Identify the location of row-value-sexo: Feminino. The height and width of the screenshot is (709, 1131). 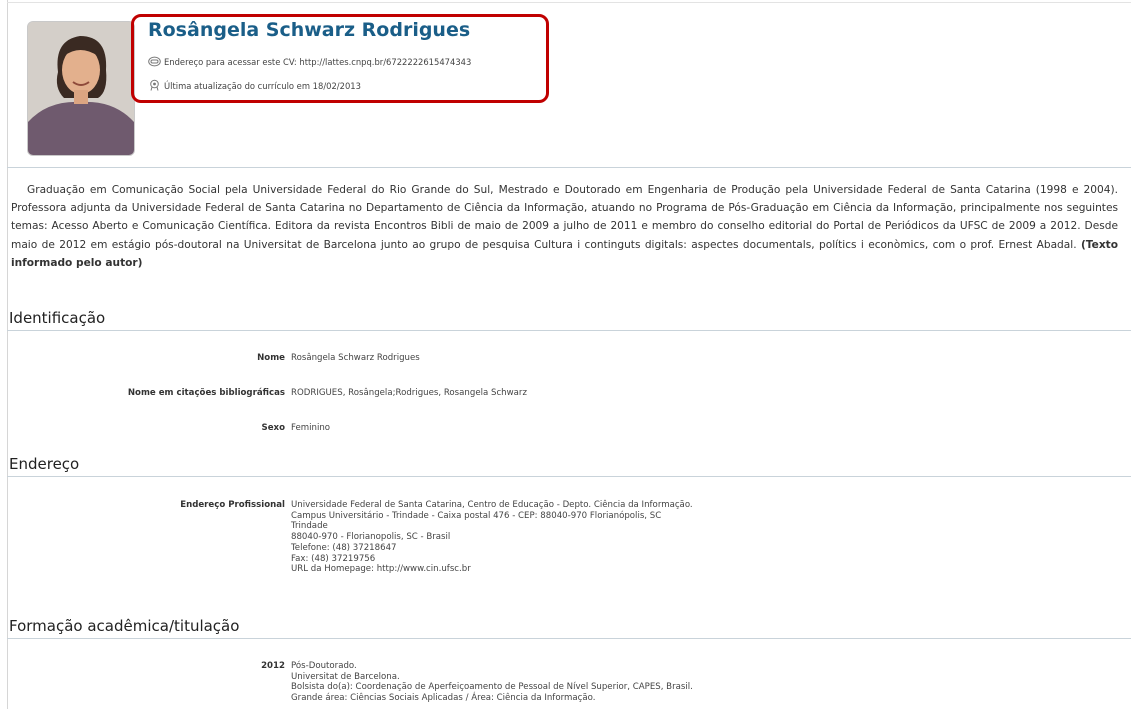
(311, 428).